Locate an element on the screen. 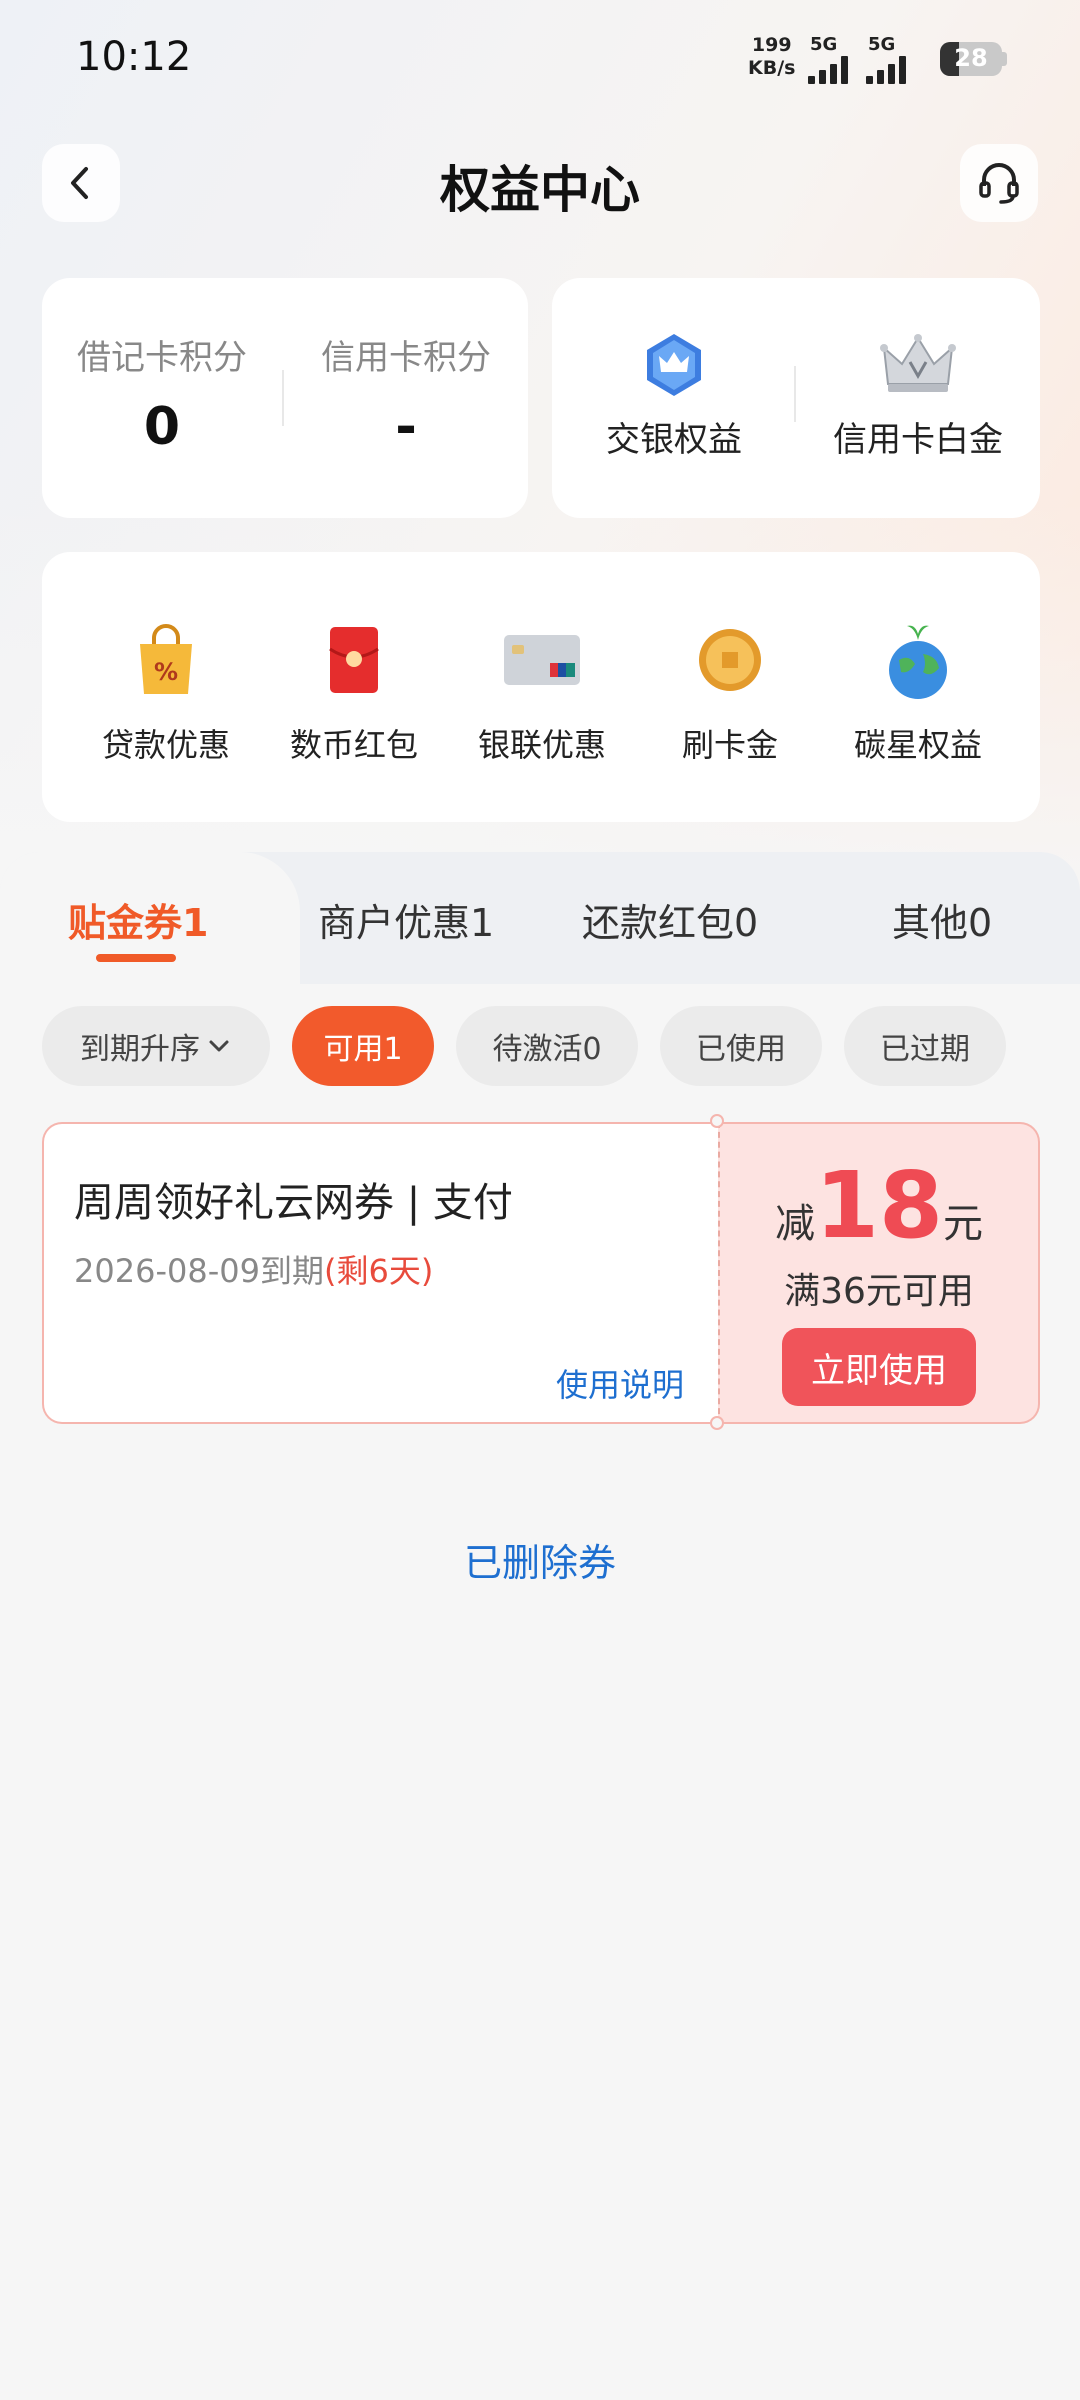 This screenshot has width=1080, height=2400. quick-link-unionpay: 银联优惠 is located at coordinates (542, 693).